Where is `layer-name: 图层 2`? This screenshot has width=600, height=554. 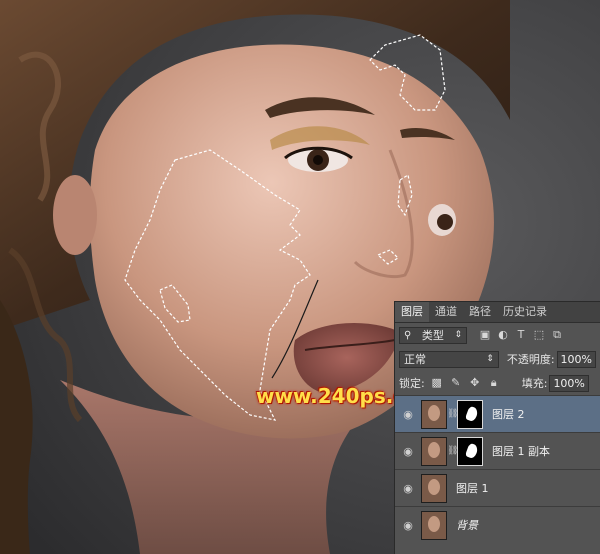 layer-name: 图层 2 is located at coordinates (508, 414).